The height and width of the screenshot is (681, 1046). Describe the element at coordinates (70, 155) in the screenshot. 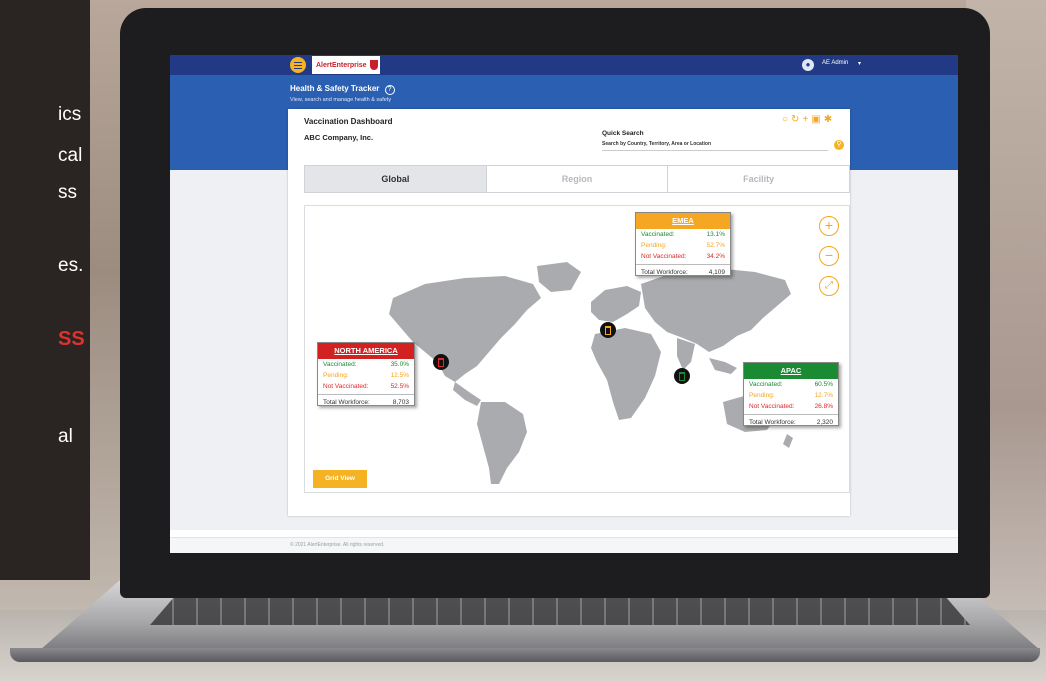

I see `poster-text-fragment: cal` at that location.